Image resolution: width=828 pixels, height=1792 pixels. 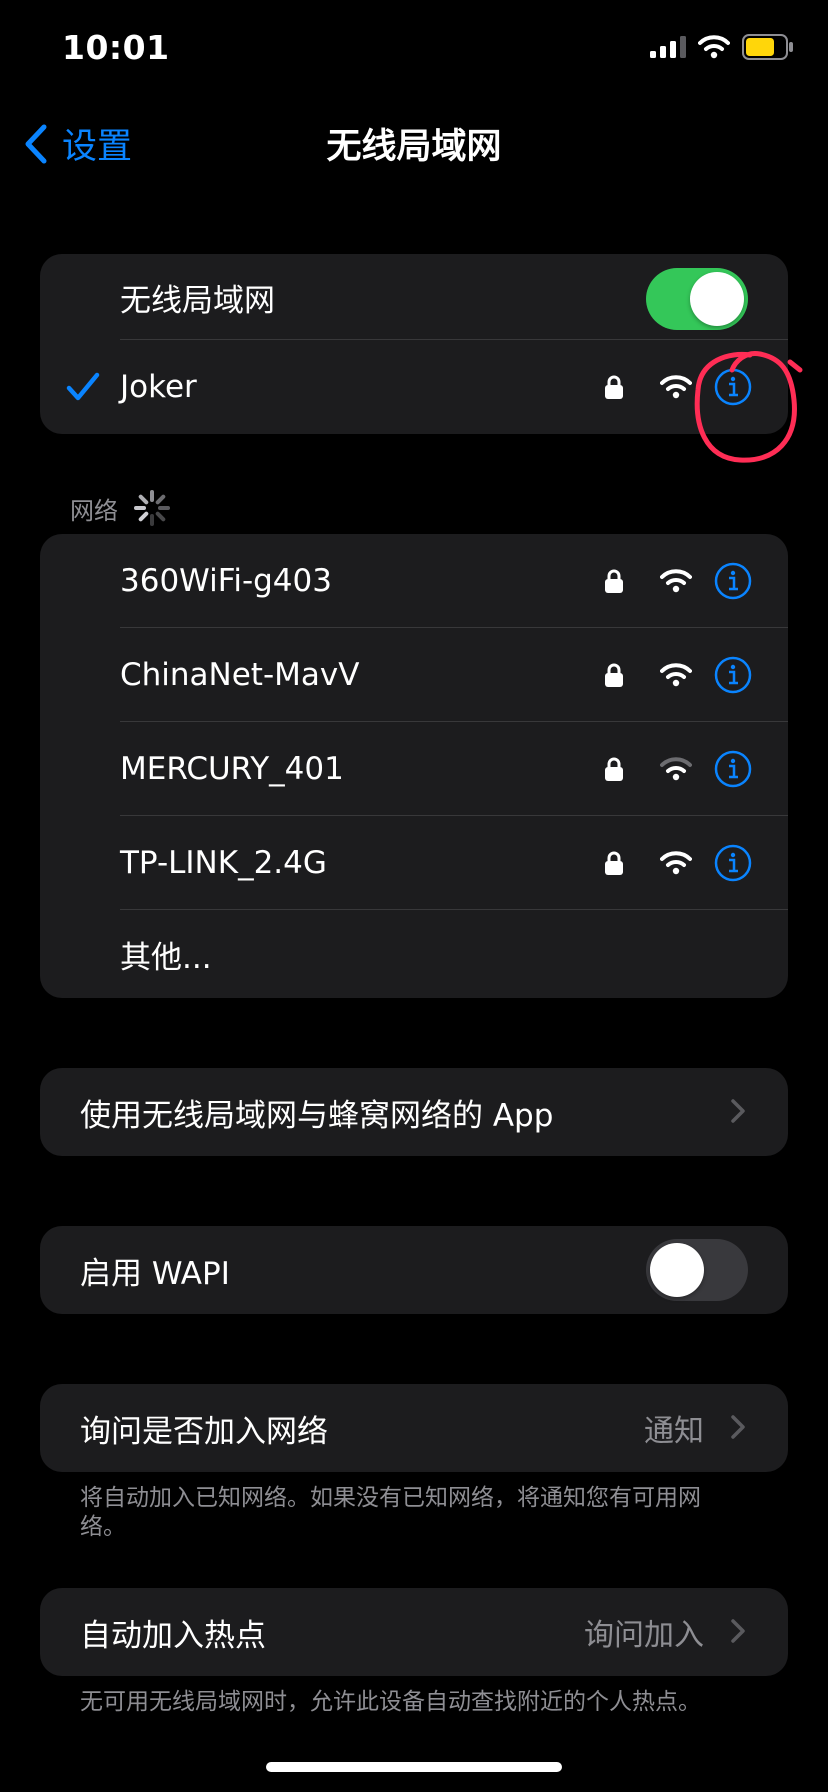 I want to click on wapi-toggle, so click(x=697, y=1270).